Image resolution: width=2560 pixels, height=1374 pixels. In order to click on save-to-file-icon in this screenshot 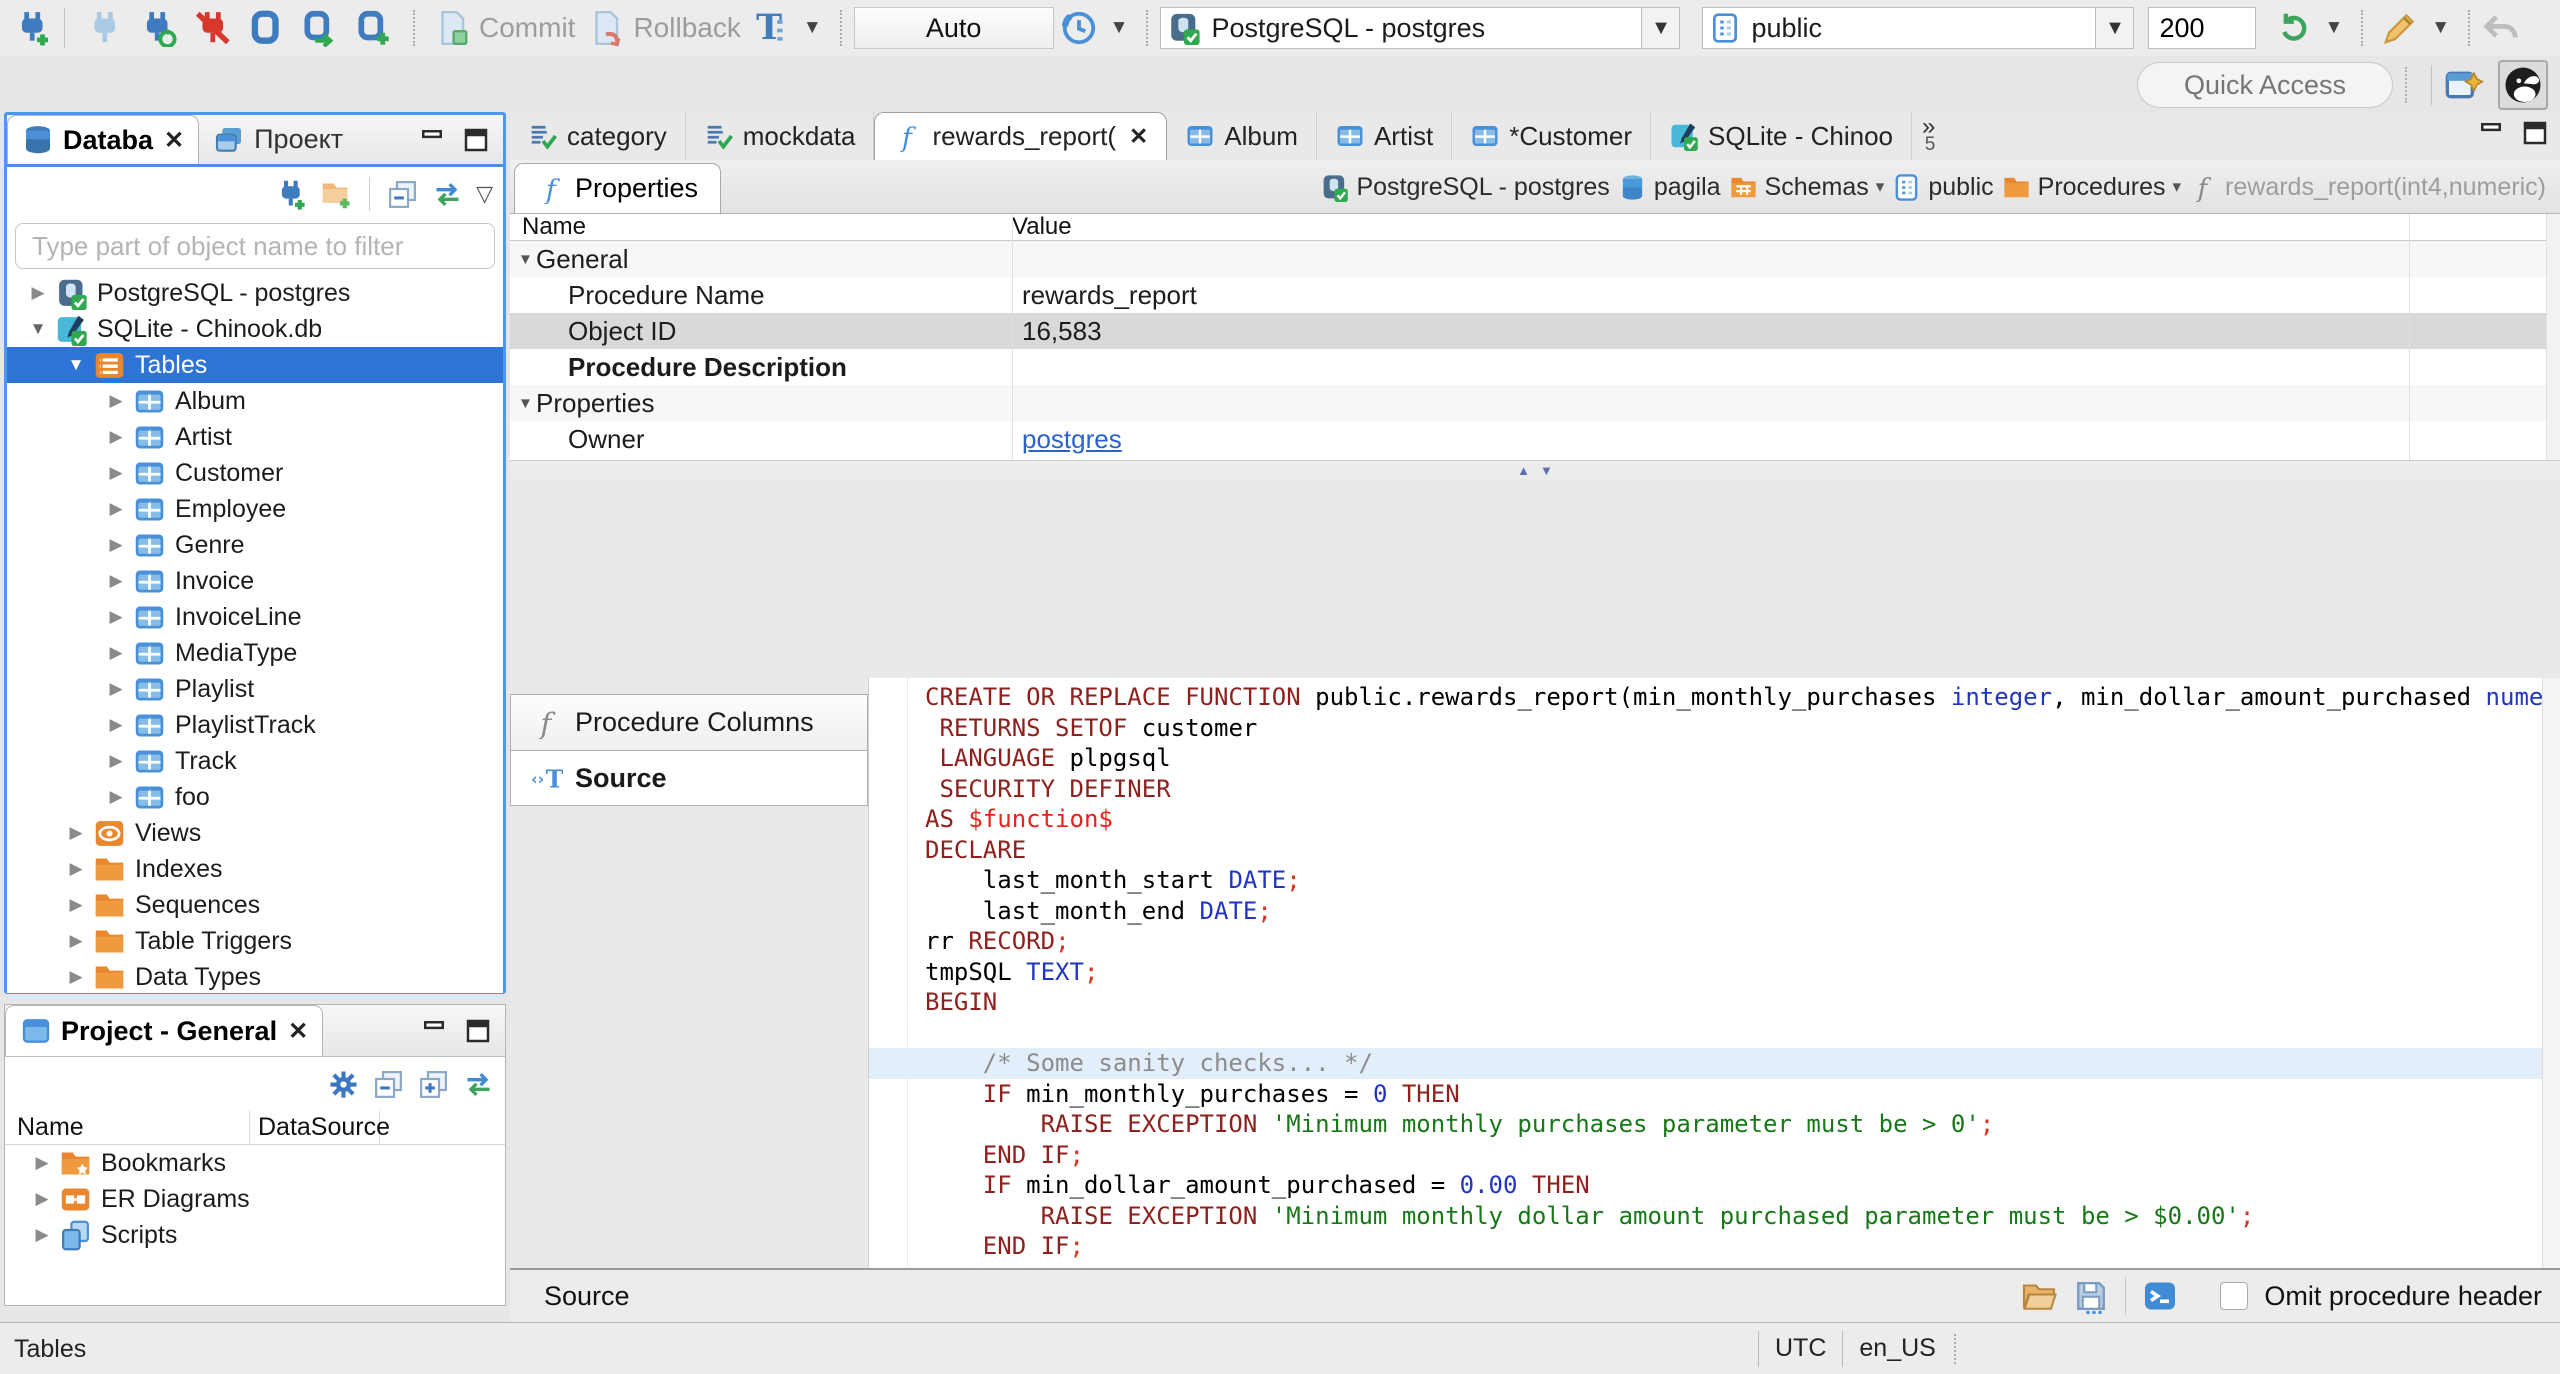, I will do `click(2091, 1296)`.